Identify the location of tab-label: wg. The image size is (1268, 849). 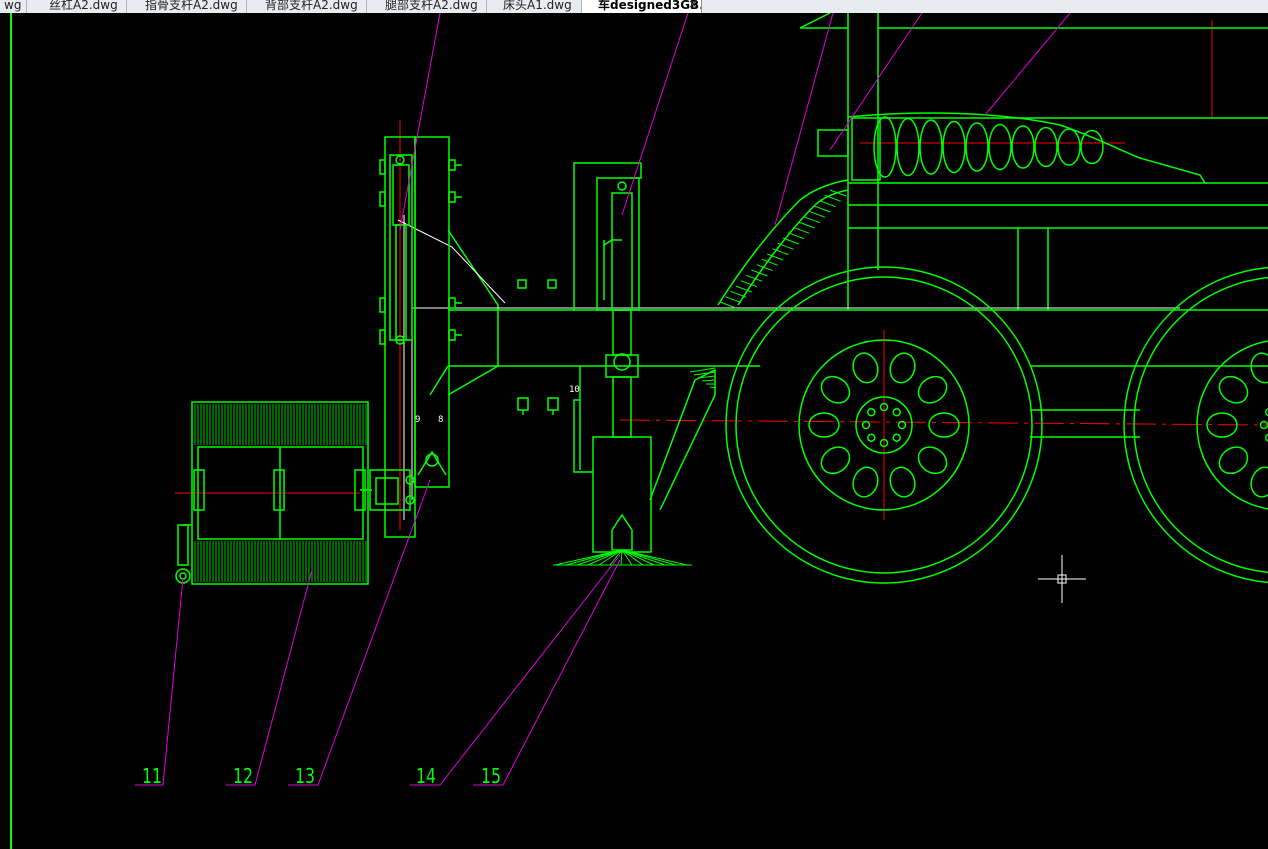
(13, 6).